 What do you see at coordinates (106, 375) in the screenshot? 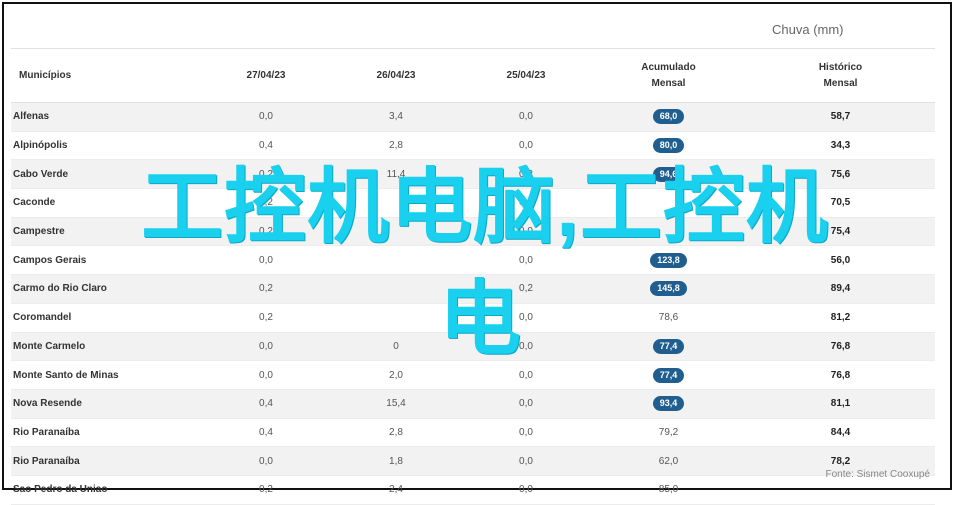
I see `municipio-cell: Monte Santo de Minas` at bounding box center [106, 375].